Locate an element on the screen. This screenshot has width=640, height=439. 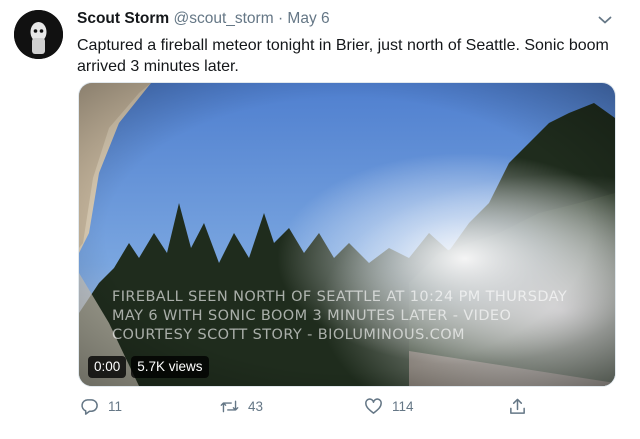
chevron-down-icon is located at coordinates (605, 20).